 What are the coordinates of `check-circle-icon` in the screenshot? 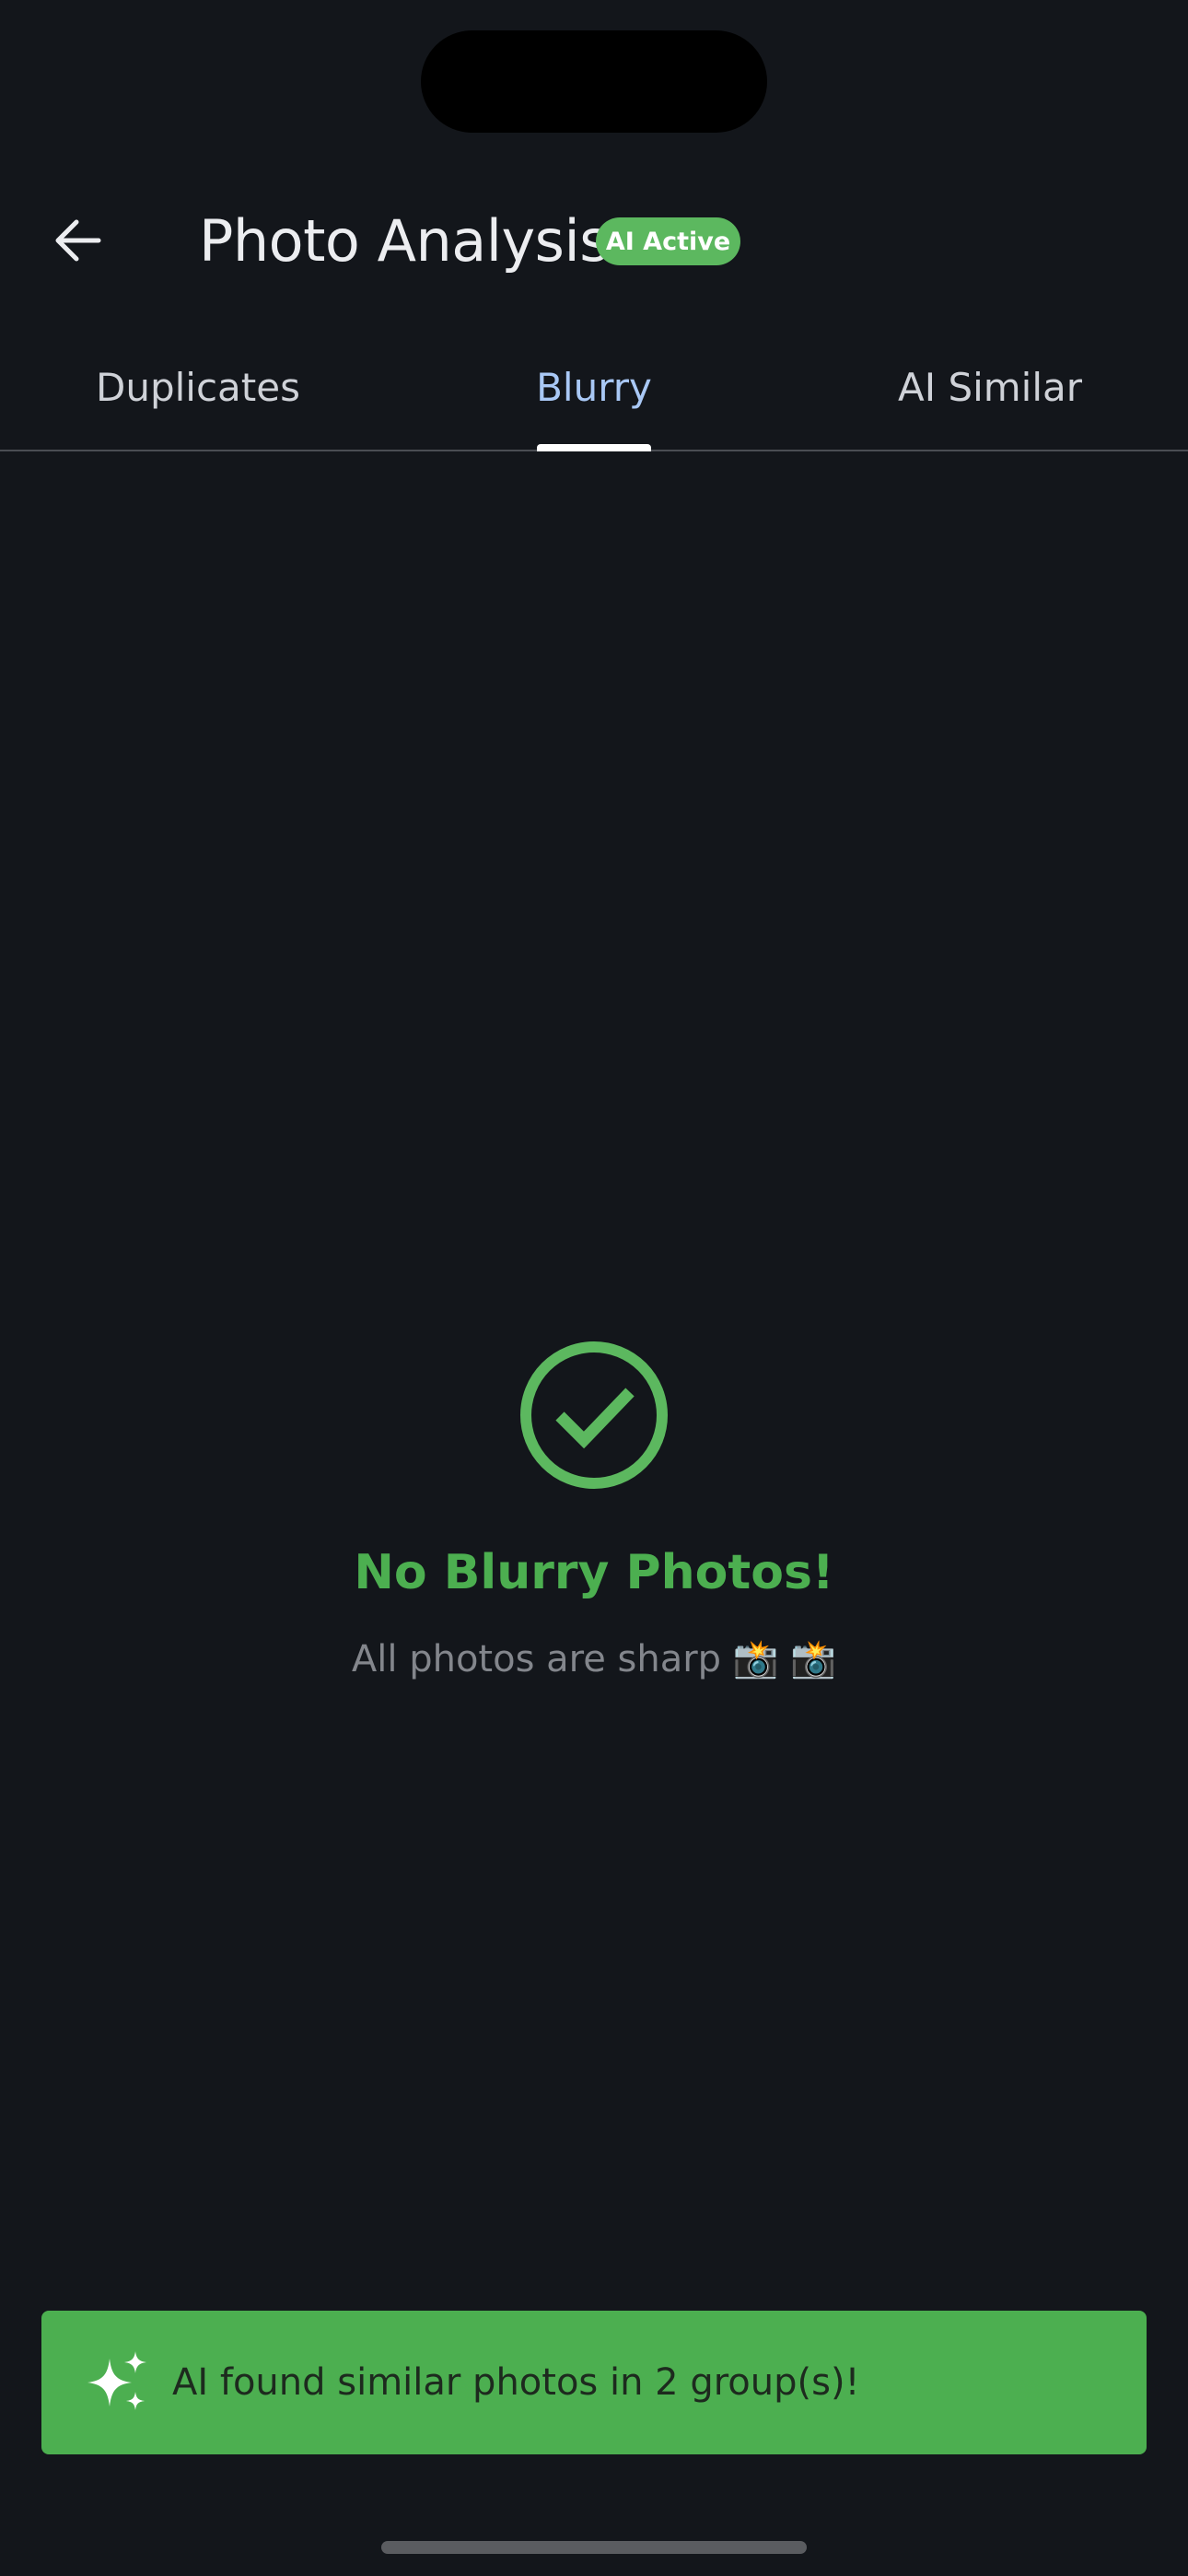 It's located at (594, 1415).